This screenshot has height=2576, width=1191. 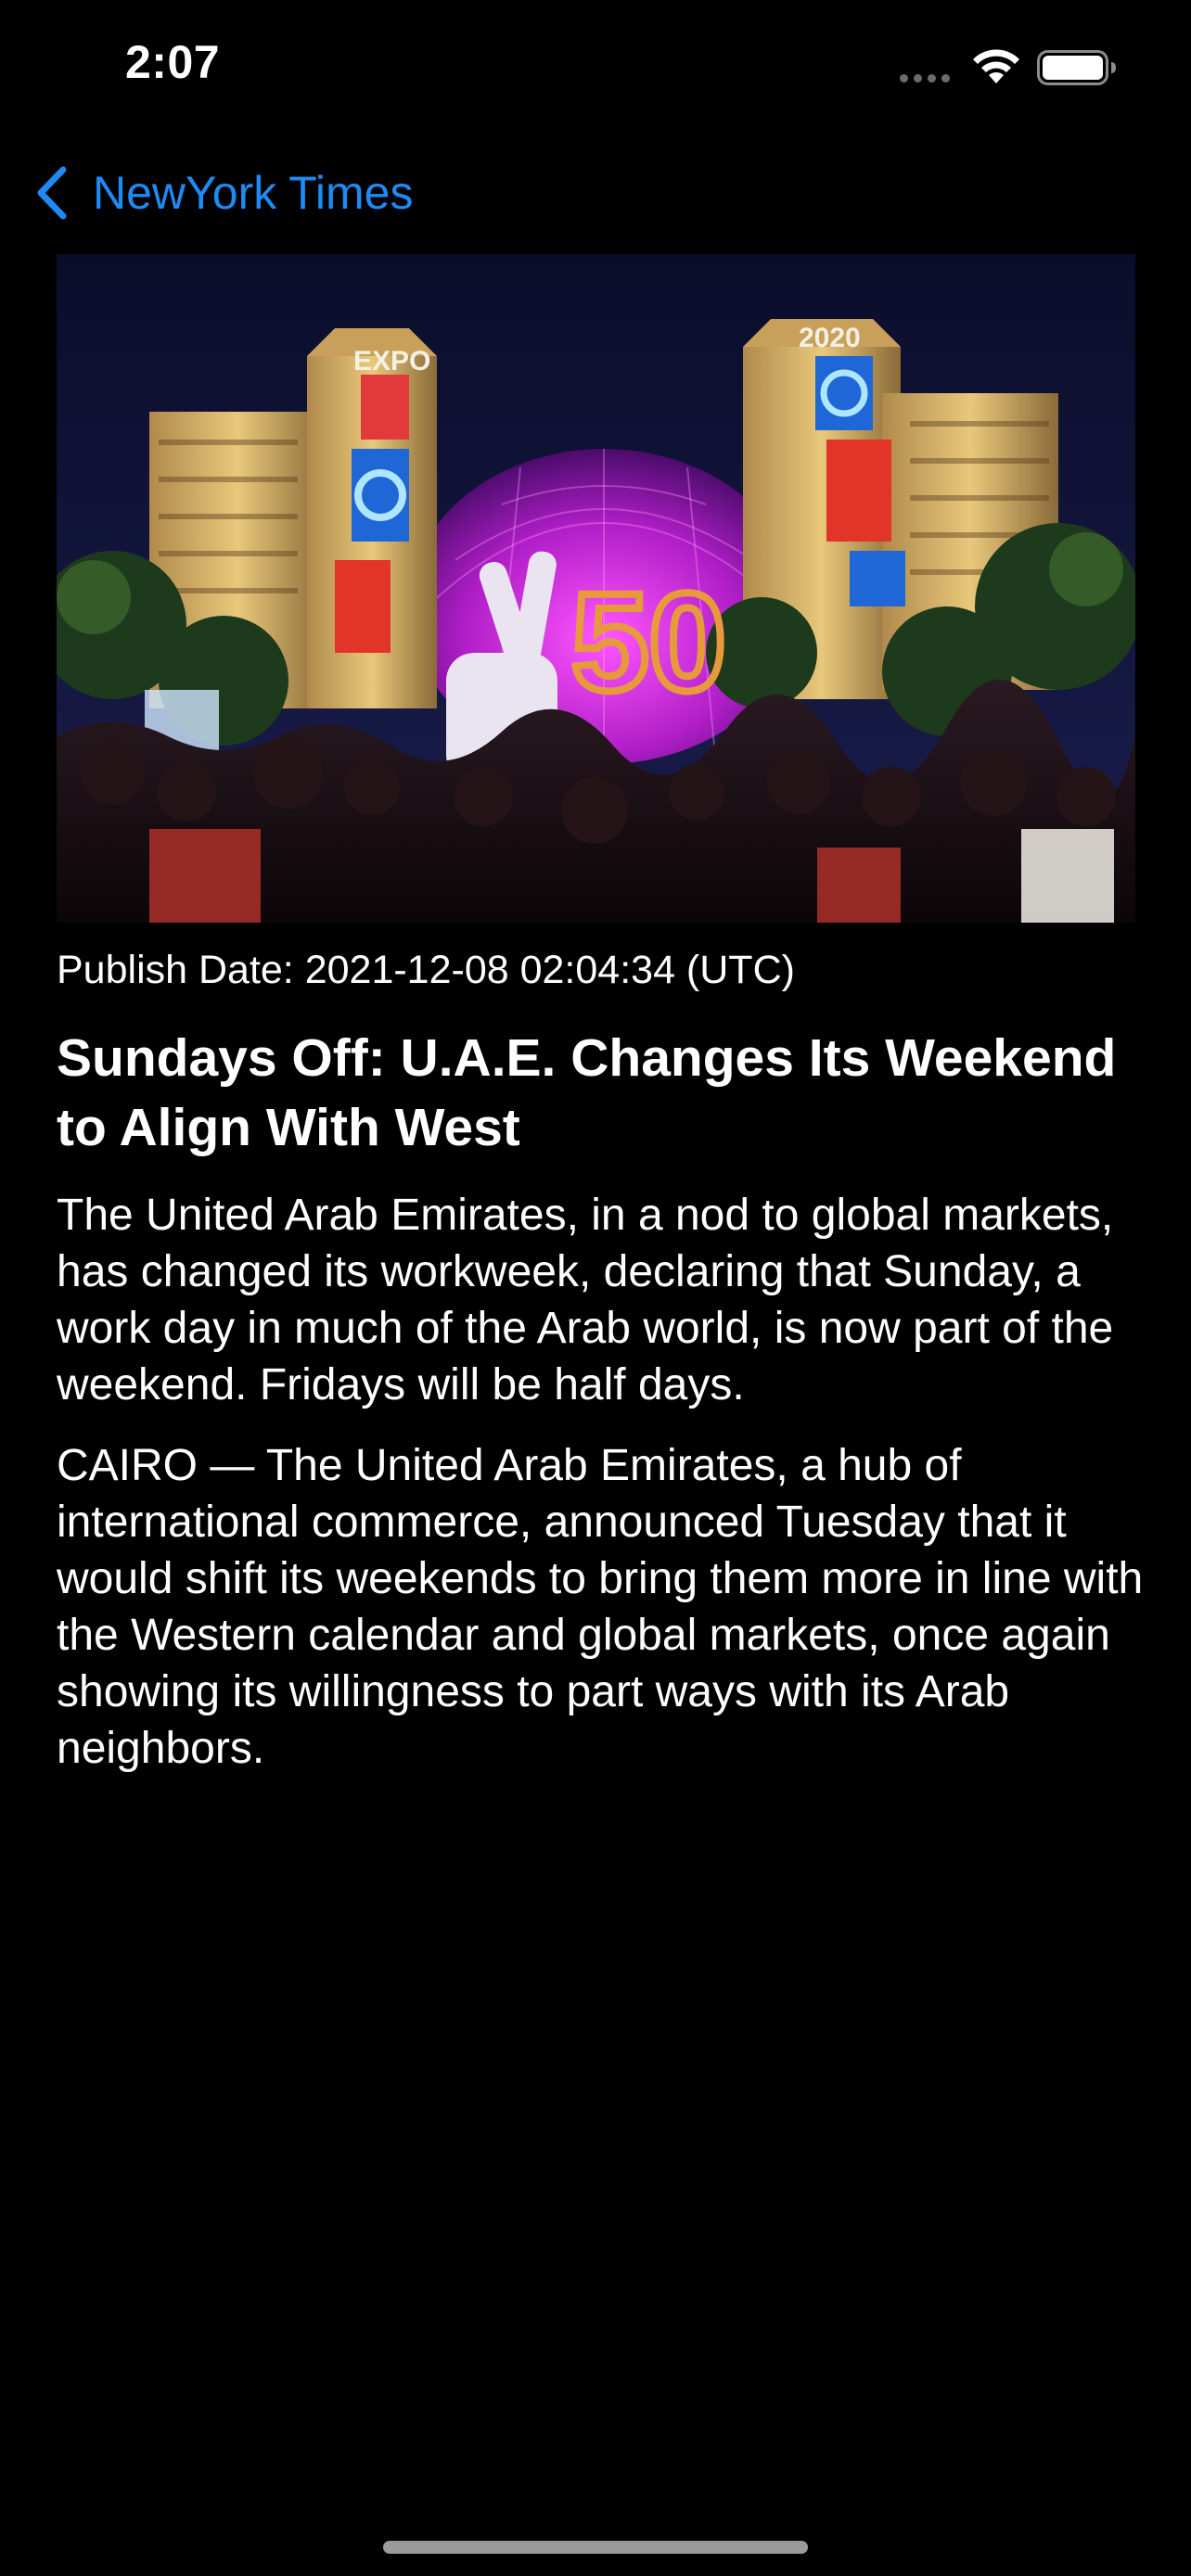 What do you see at coordinates (52, 193) in the screenshot?
I see `chevron-left-icon` at bounding box center [52, 193].